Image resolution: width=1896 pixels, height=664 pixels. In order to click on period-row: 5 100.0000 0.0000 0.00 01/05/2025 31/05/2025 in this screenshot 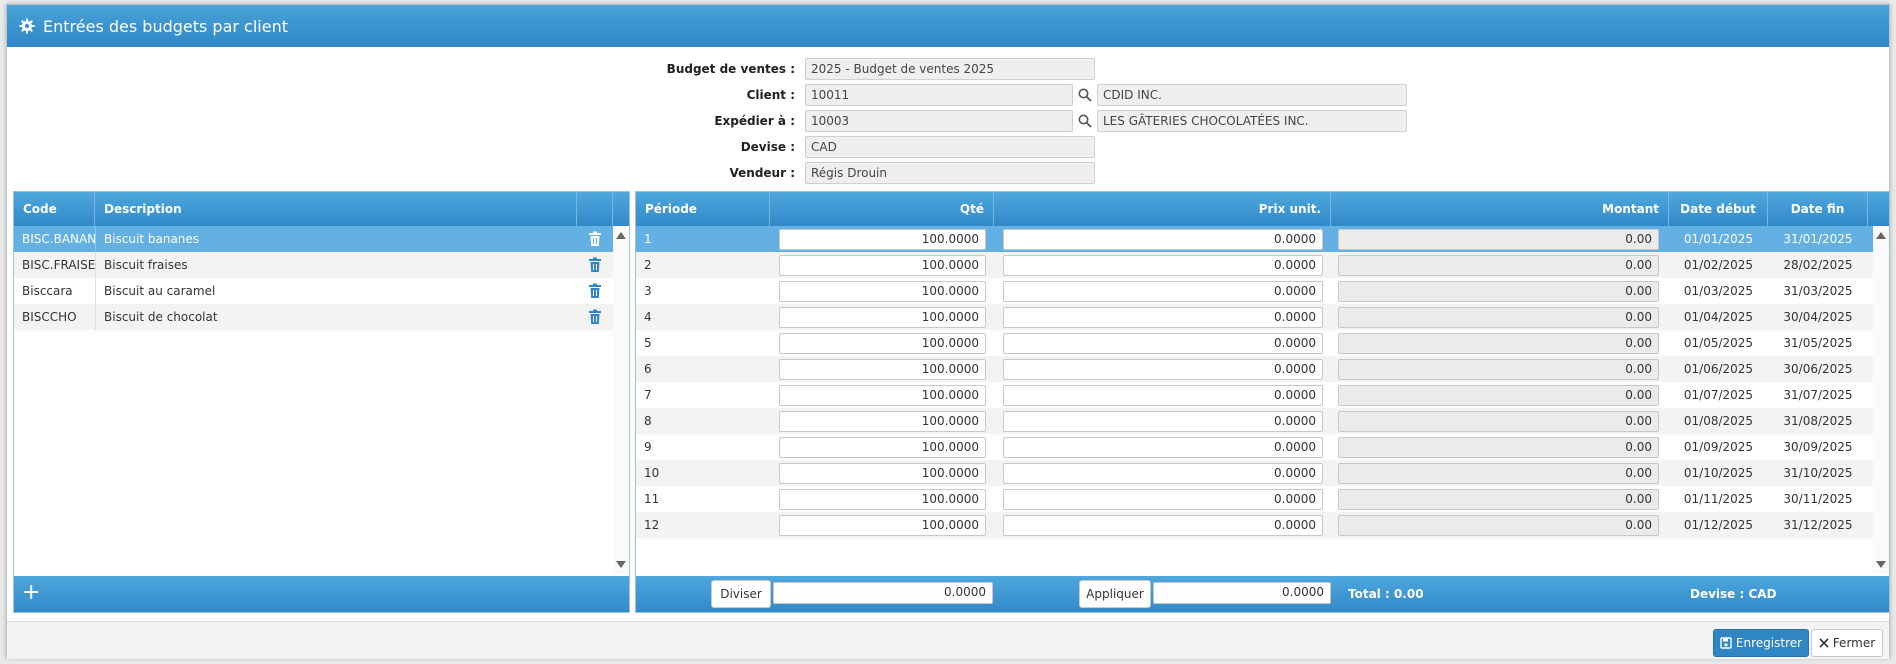, I will do `click(1254, 343)`.